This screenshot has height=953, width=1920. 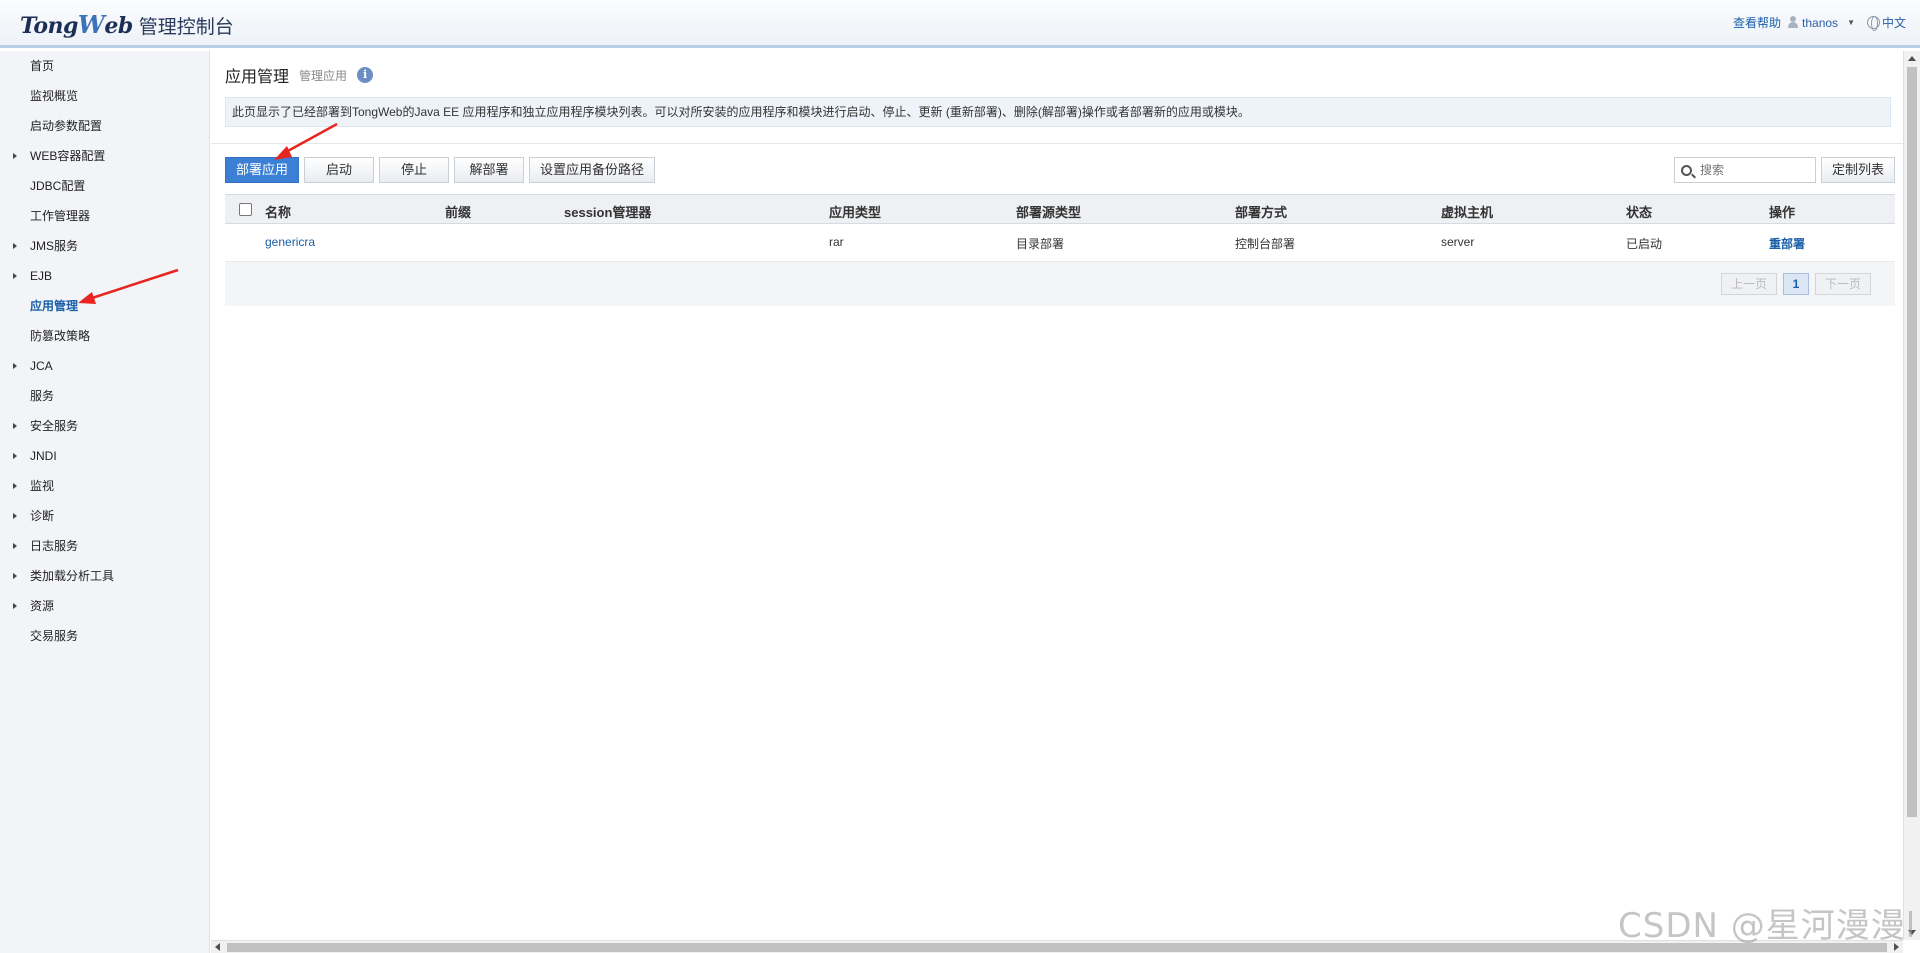 I want to click on sidebar-item-label: JNDI, so click(x=43, y=456).